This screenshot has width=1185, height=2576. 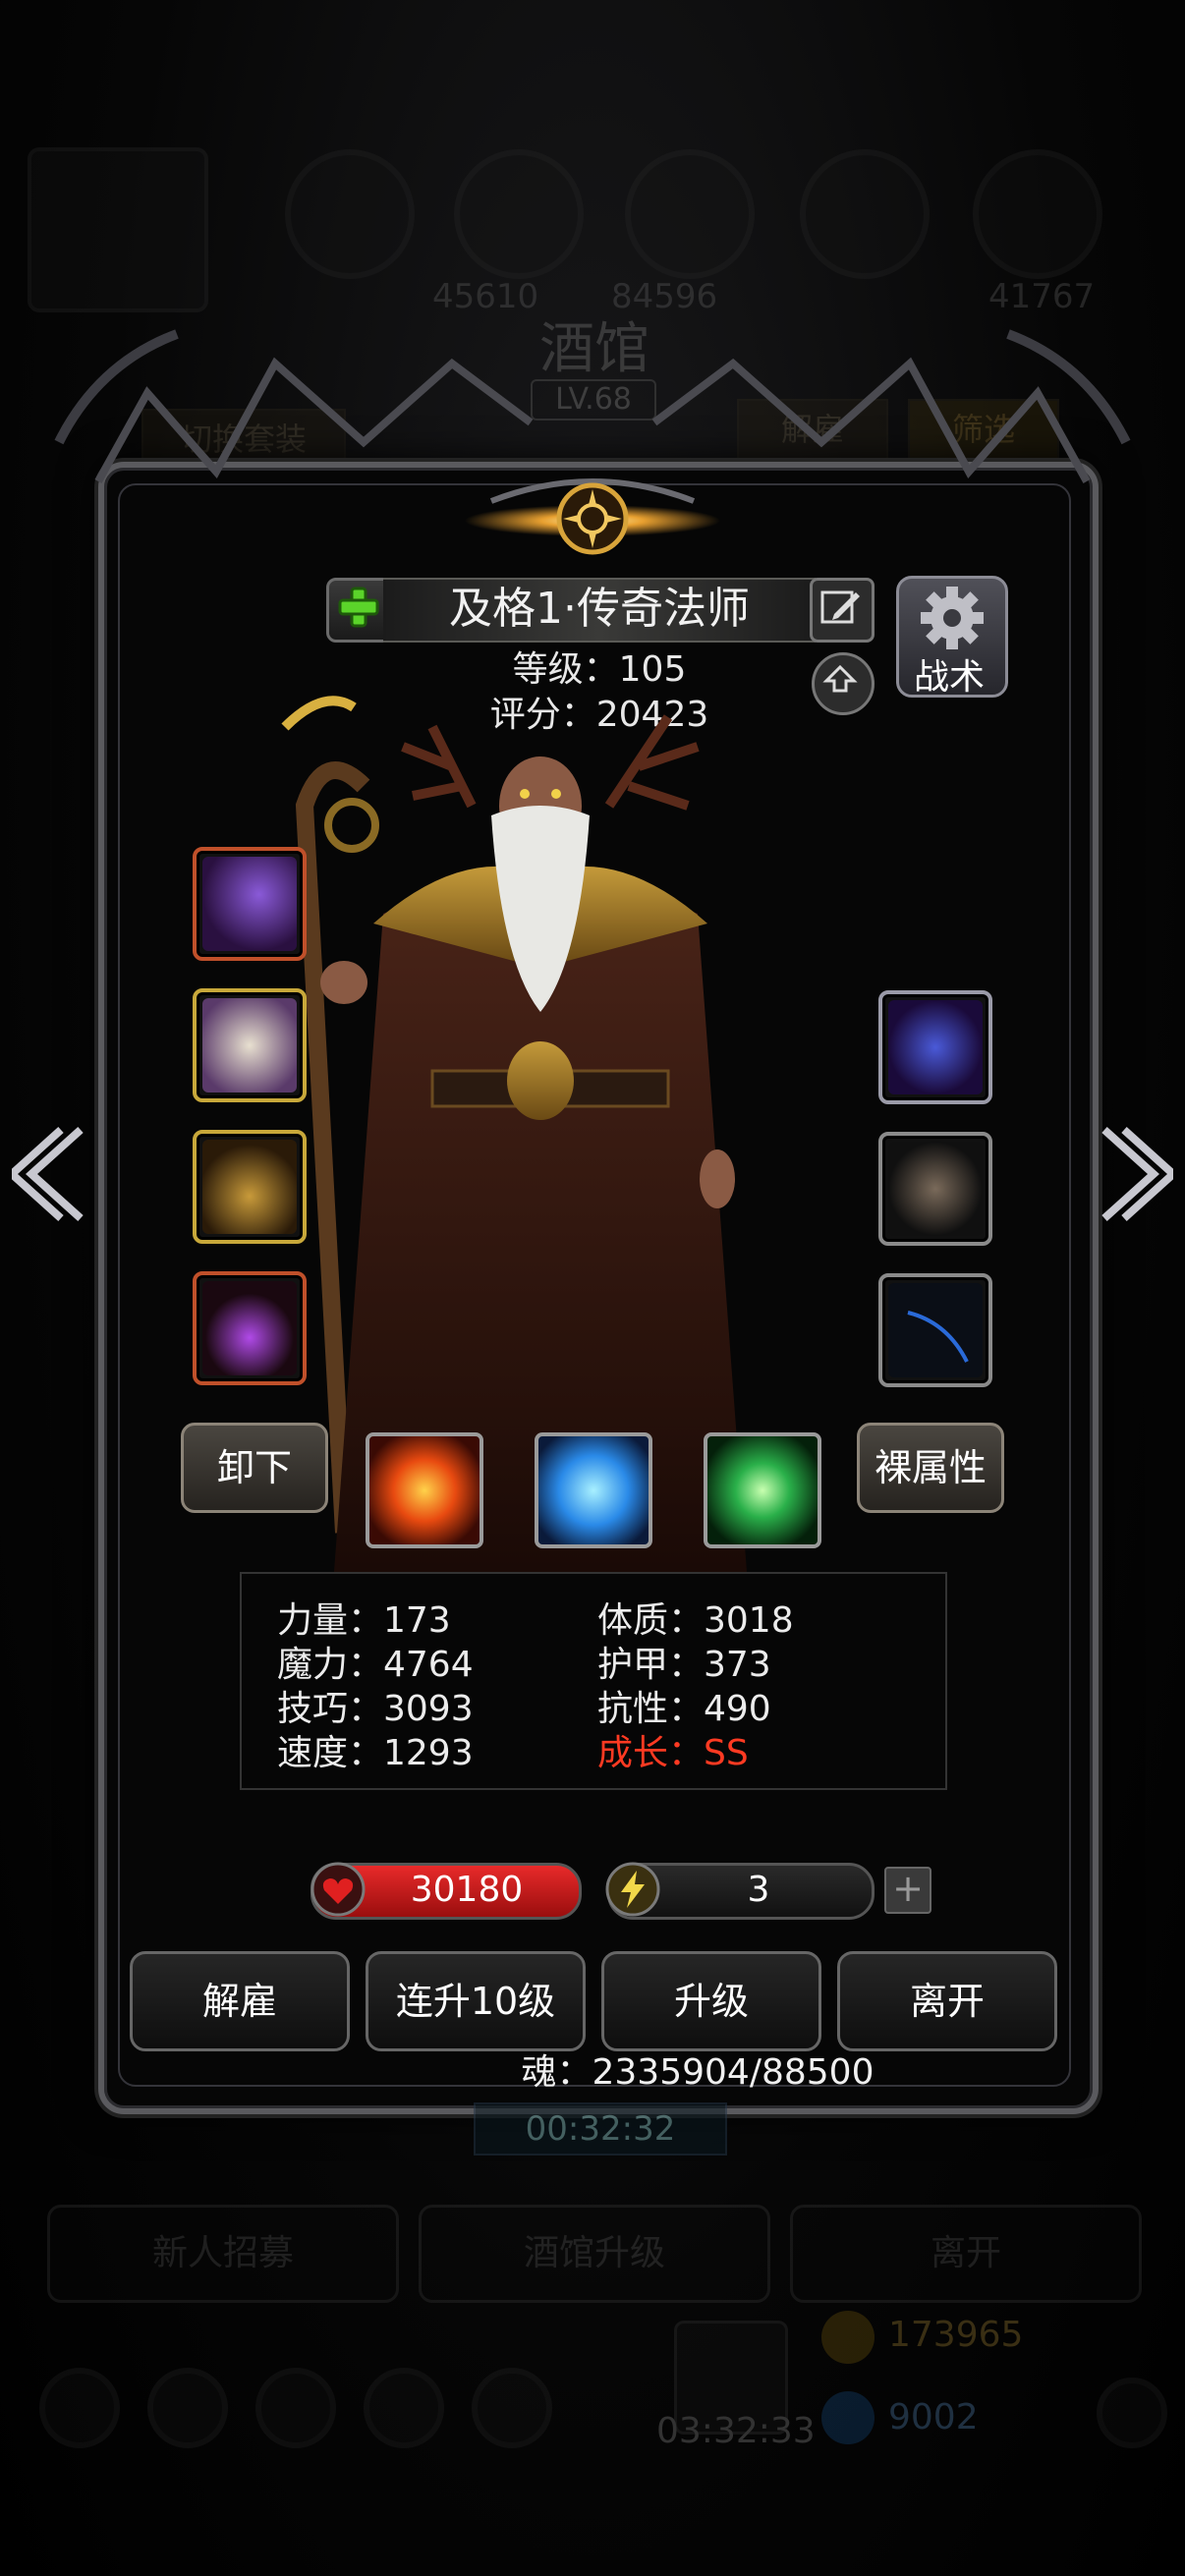 I want to click on add-energy-button: +, so click(x=908, y=1890).